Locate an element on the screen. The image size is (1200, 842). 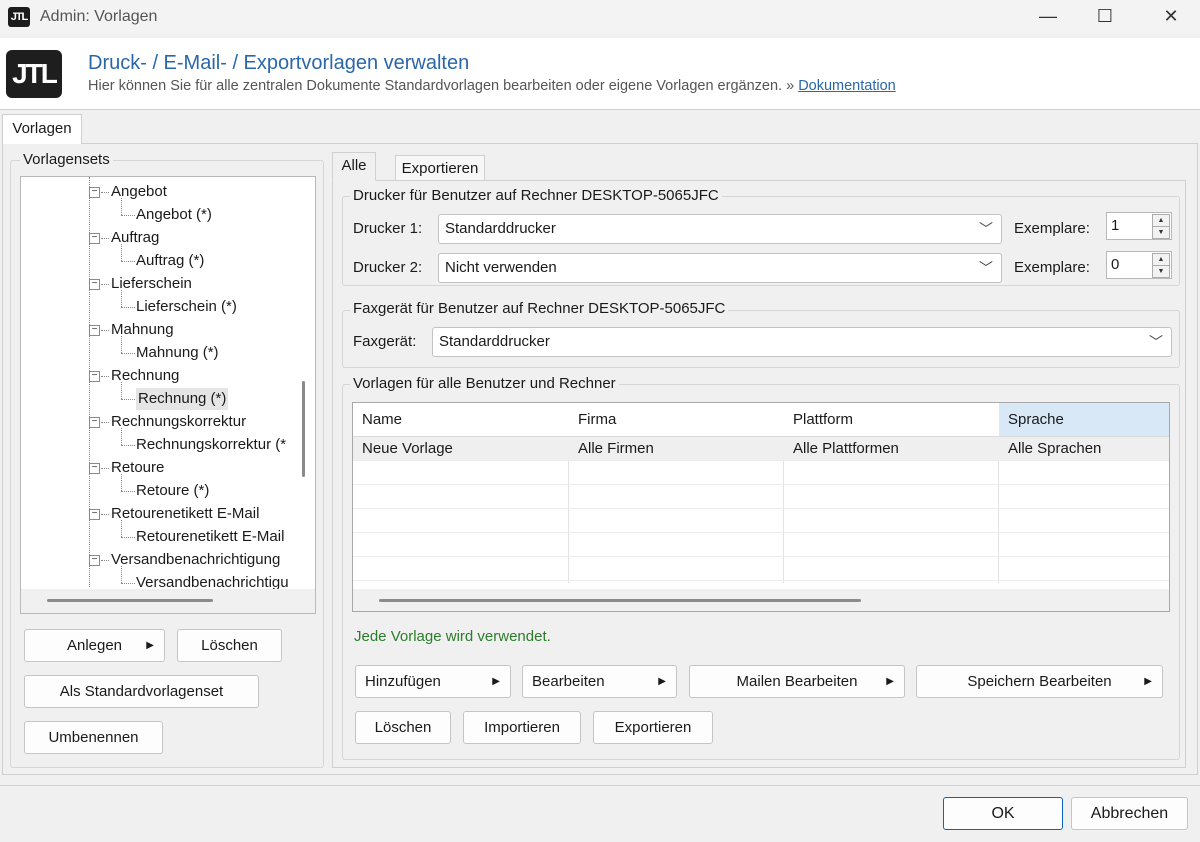
printer1-select: Standarddrucker ﹀ is located at coordinates (720, 229).